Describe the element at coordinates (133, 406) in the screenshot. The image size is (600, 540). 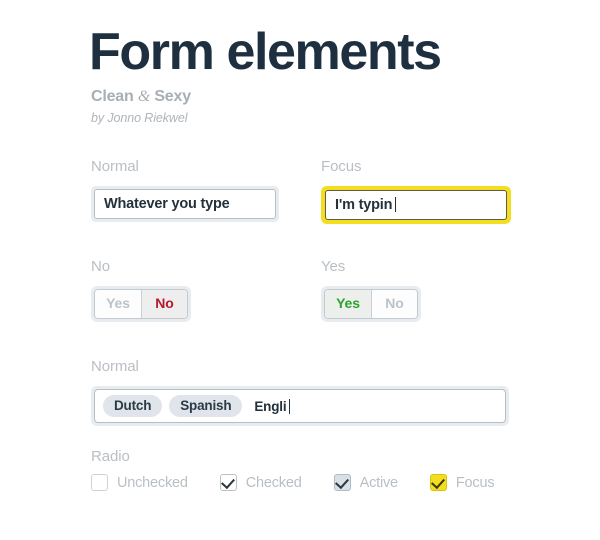
I see `tag-pill: Dutch` at that location.